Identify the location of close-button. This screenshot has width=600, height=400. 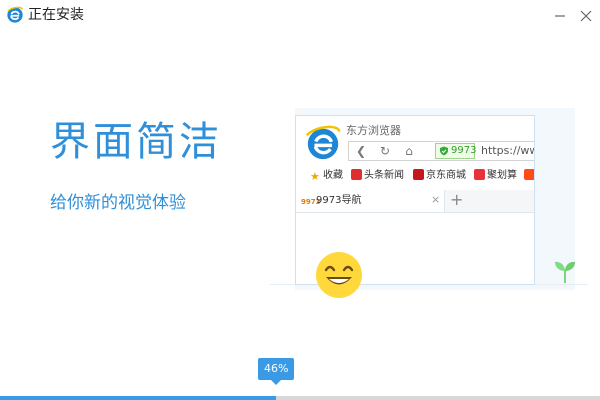
(586, 16).